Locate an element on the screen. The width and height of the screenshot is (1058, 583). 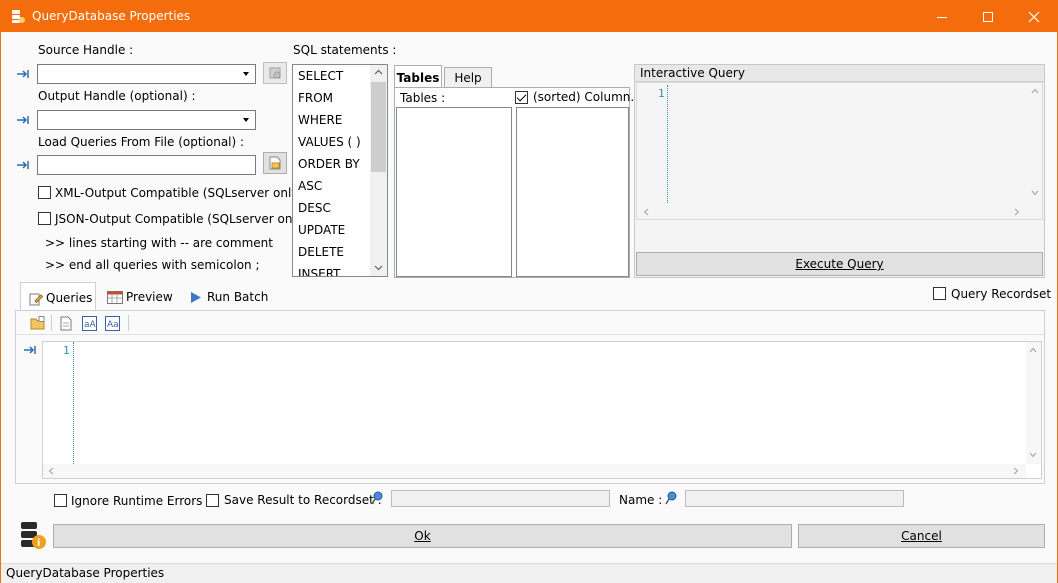
minimize-icon is located at coordinates (942, 17).